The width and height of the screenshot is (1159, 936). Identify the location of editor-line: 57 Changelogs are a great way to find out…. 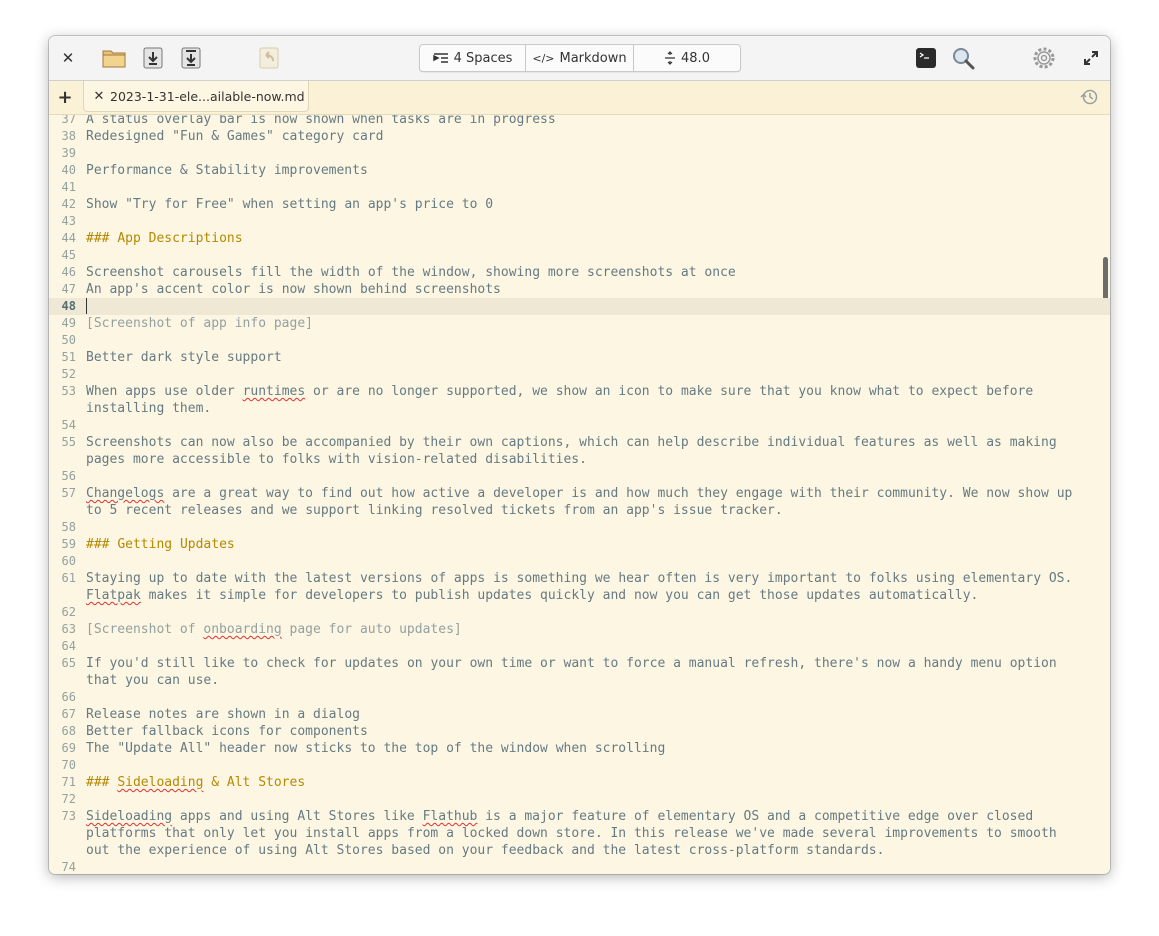
(579, 493).